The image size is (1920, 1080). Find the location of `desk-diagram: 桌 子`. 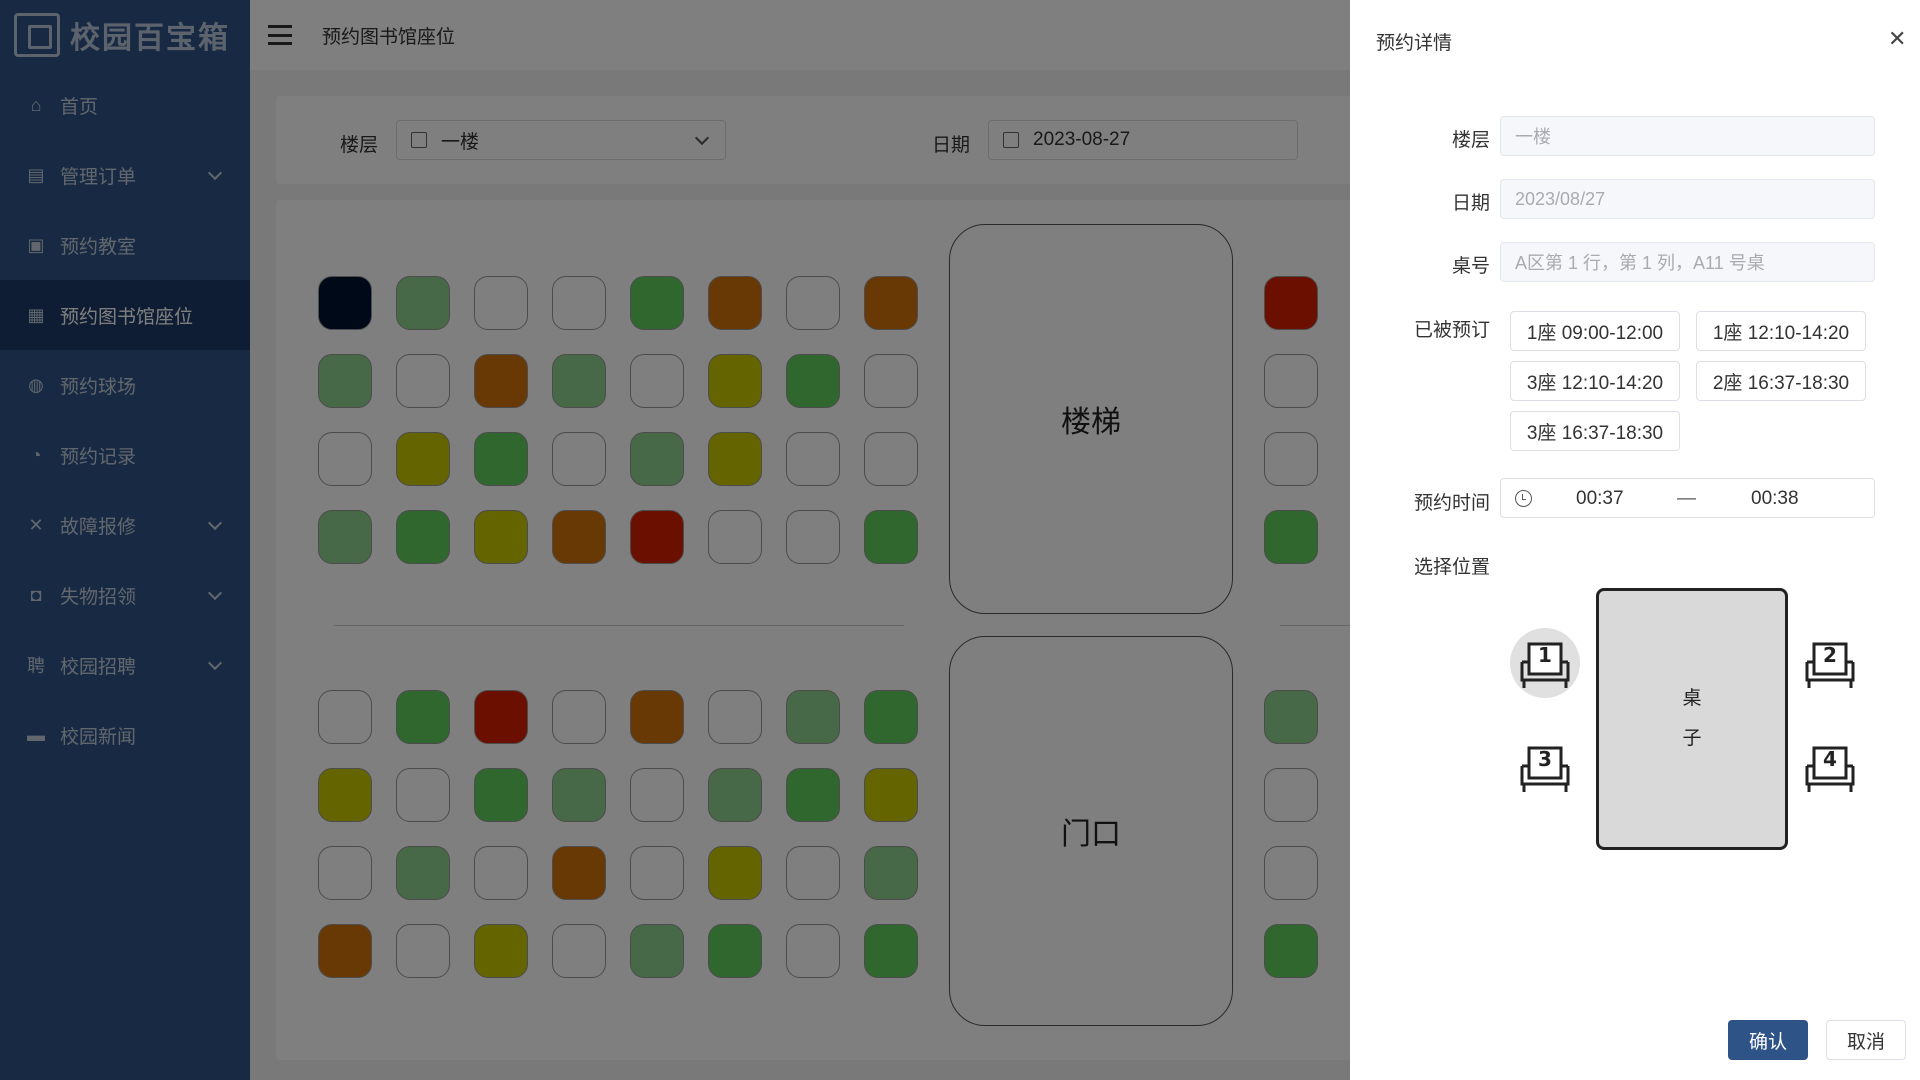

desk-diagram: 桌 子 is located at coordinates (1692, 719).